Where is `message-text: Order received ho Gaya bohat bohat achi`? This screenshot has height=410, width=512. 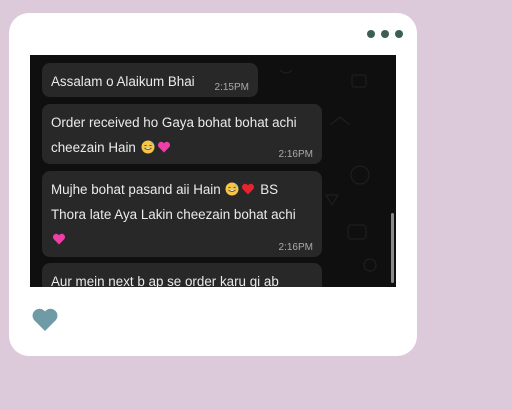 message-text: Order received ho Gaya bohat bohat achi is located at coordinates (174, 122).